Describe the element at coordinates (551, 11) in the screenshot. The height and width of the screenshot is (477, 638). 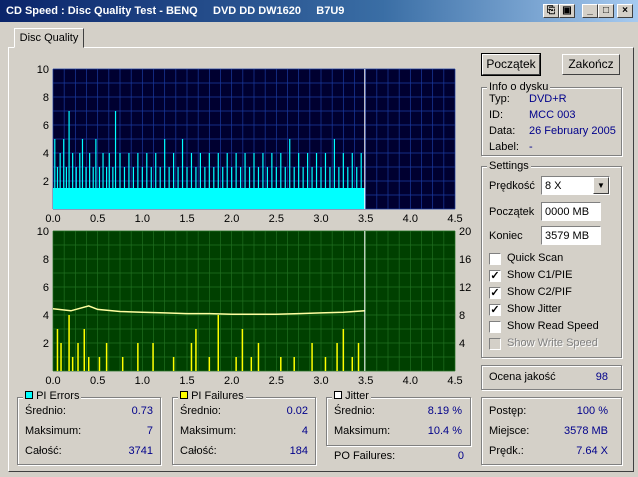
I see `copy-icon: ⎘` at that location.